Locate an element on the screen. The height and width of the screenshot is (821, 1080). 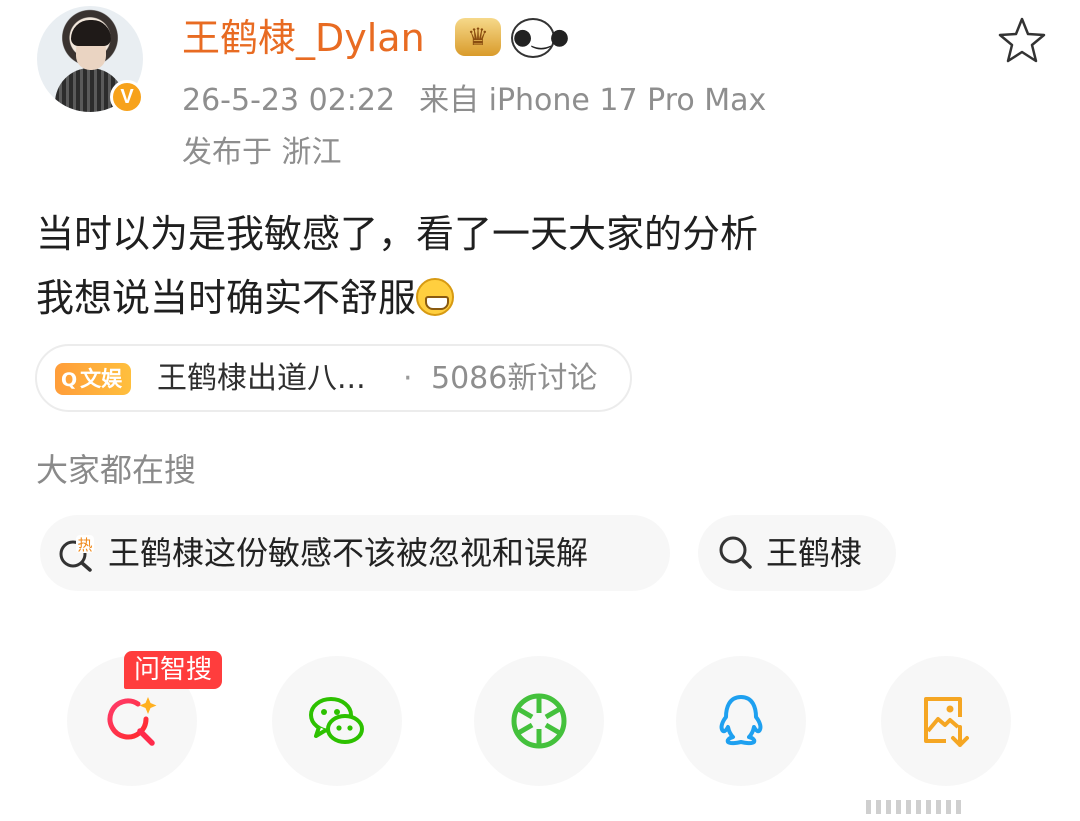
qq-icon is located at coordinates (741, 720).